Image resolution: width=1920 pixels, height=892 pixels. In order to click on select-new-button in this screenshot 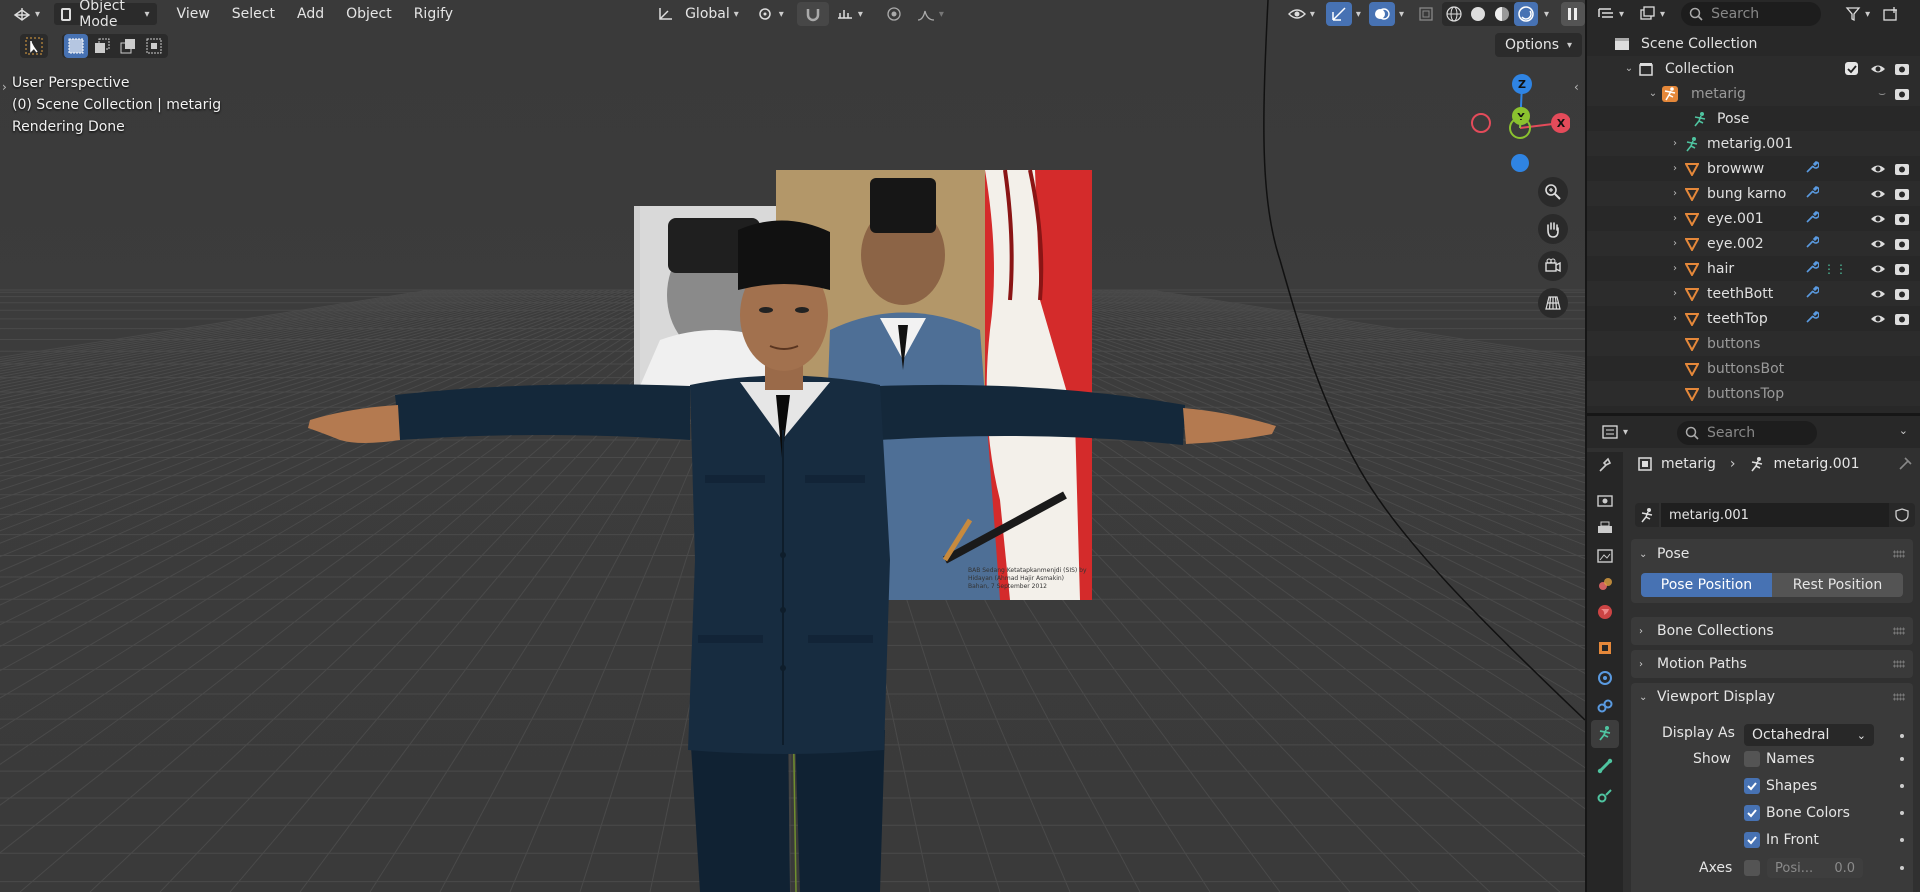, I will do `click(76, 46)`.